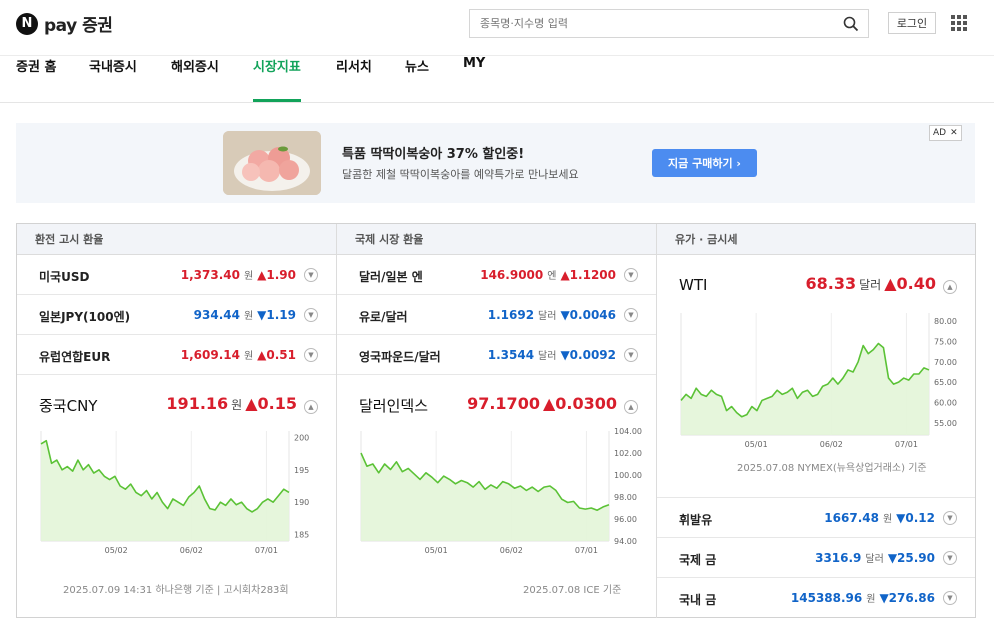  What do you see at coordinates (588, 354) in the screenshot?
I see `rate-change: ▼0.0092` at bounding box center [588, 354].